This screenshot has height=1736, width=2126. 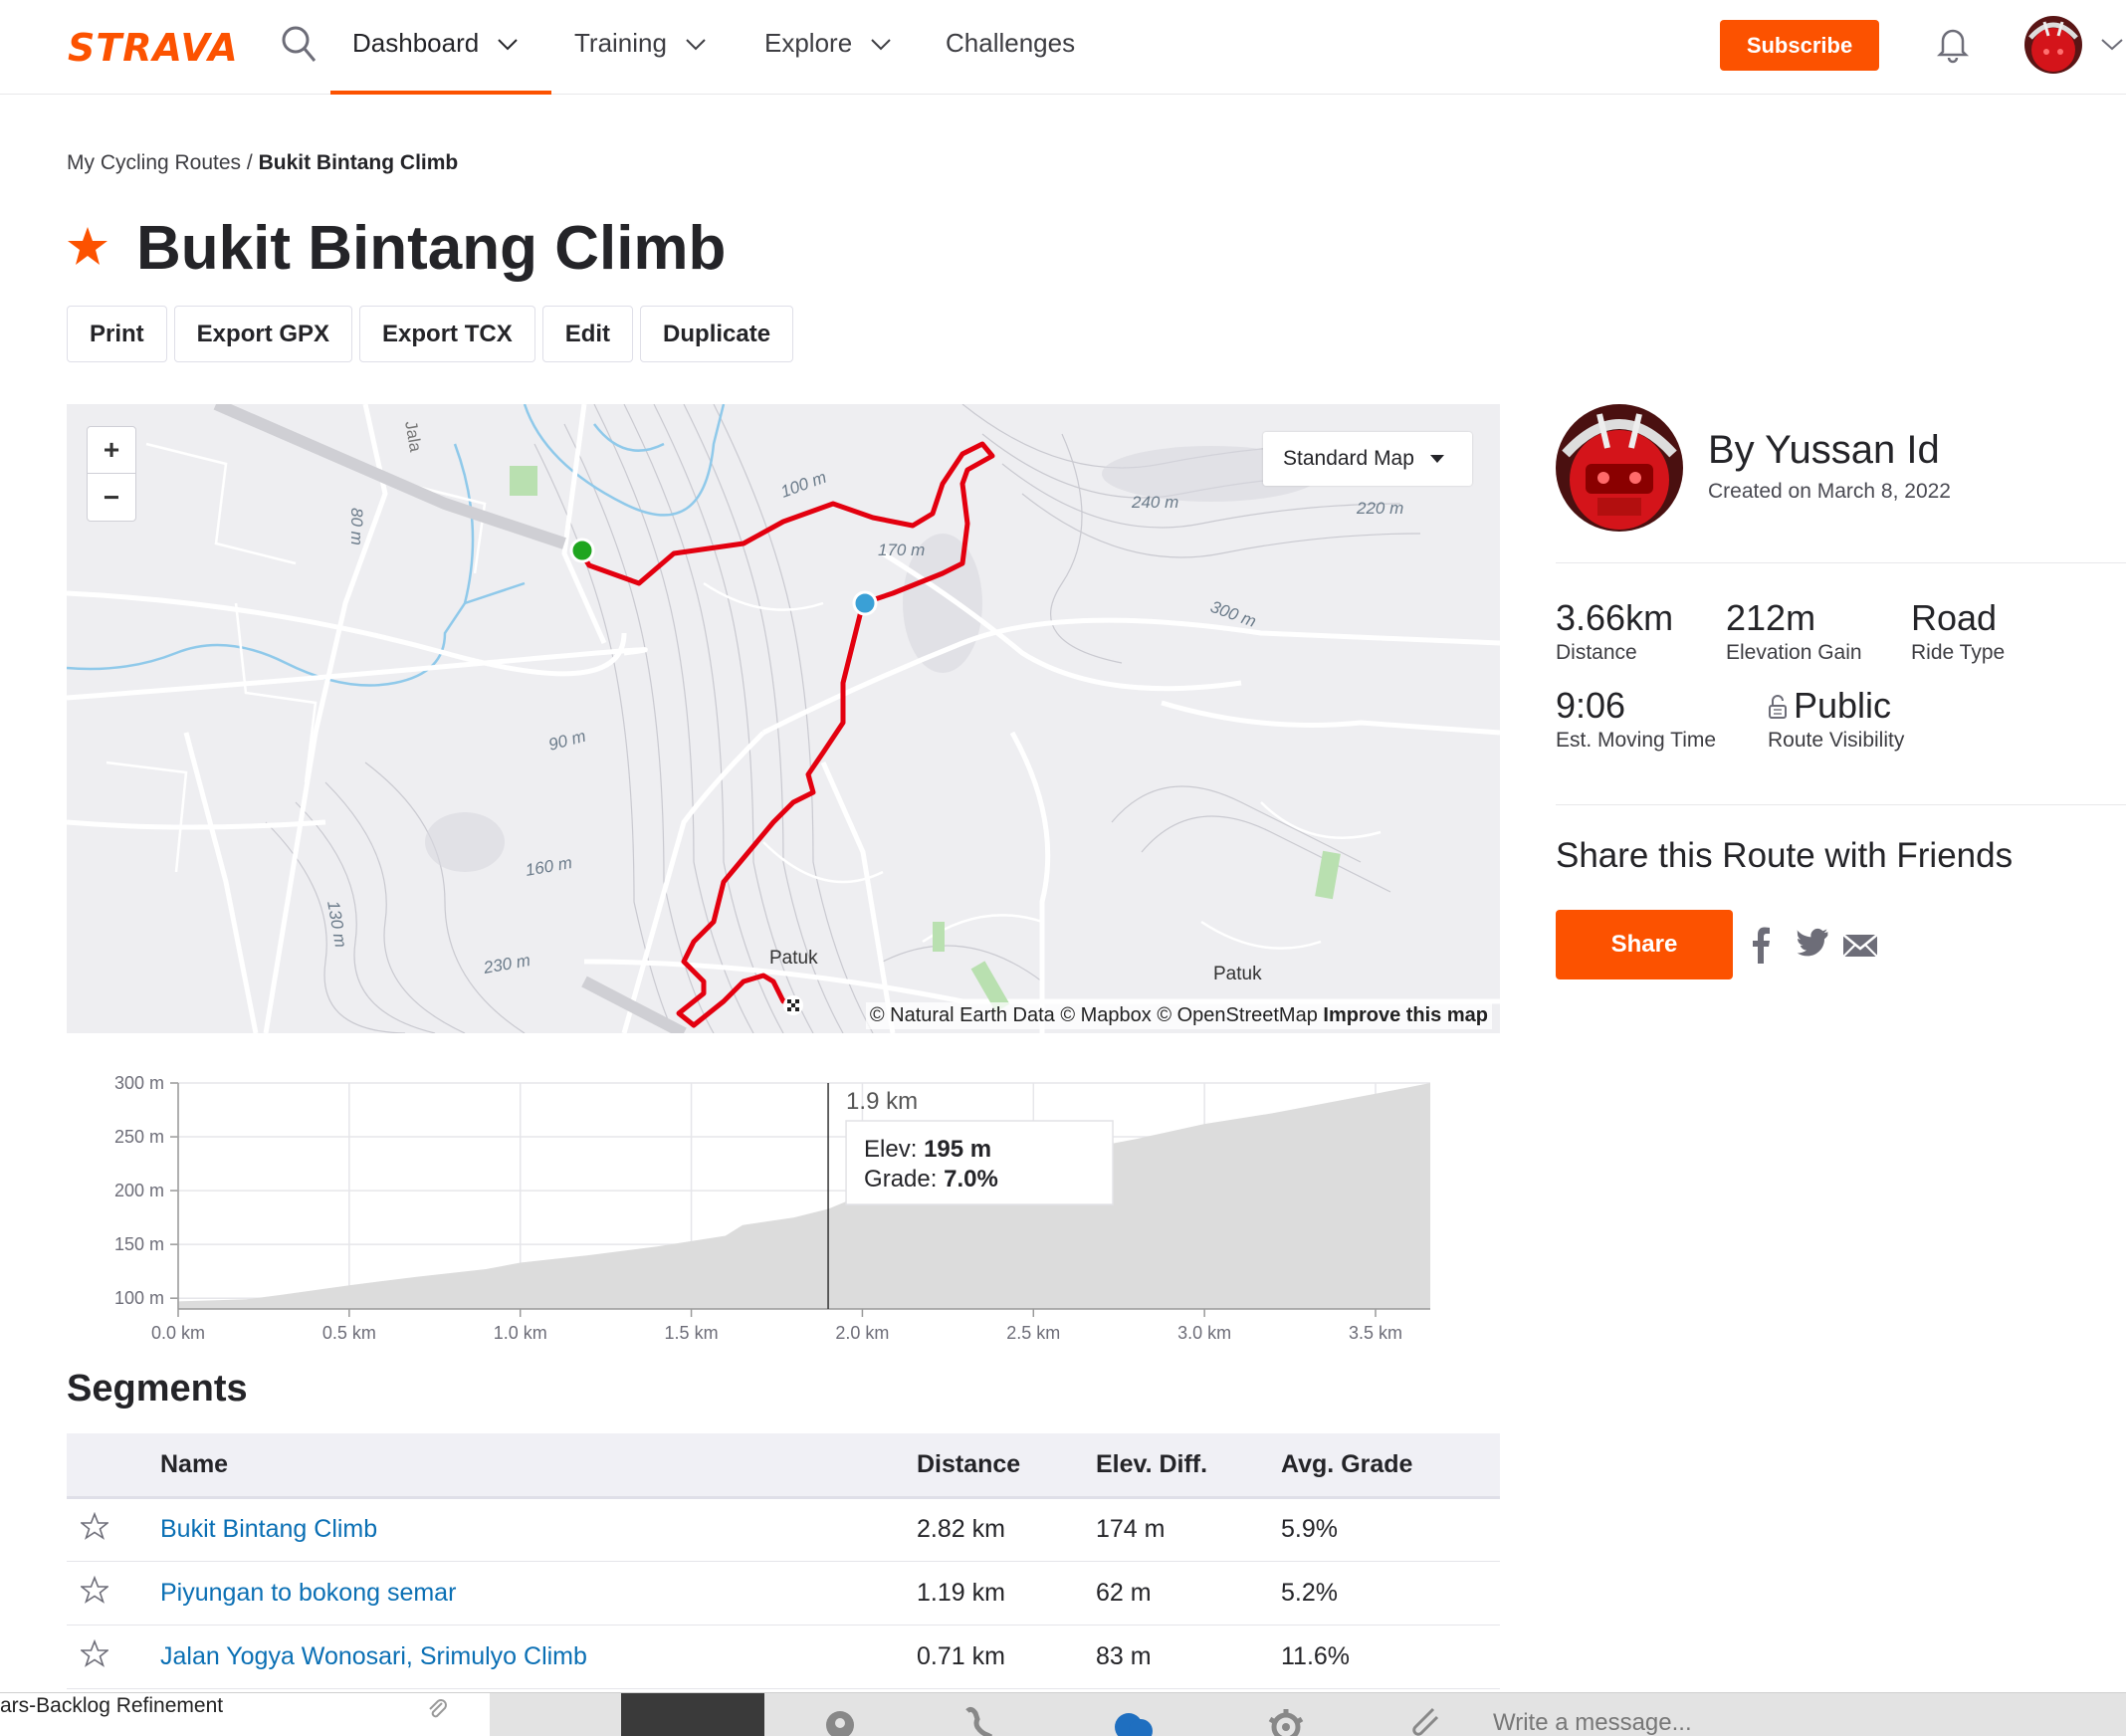 What do you see at coordinates (113, 1466) in the screenshot?
I see `table-header-star` at bounding box center [113, 1466].